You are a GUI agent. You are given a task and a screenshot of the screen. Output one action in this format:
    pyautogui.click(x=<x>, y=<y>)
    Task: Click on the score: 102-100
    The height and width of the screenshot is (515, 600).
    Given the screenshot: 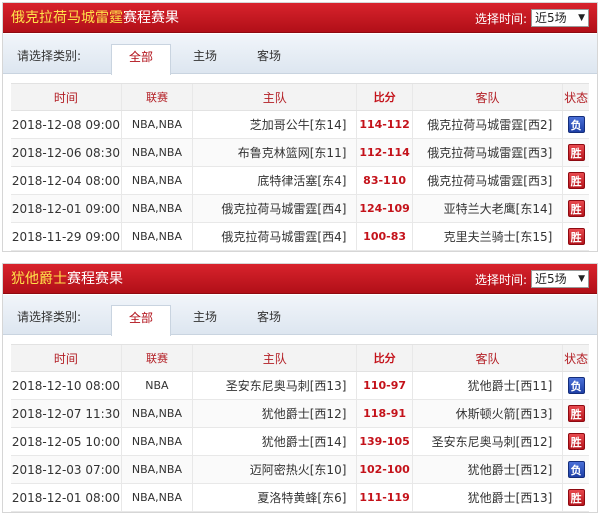 What is the action you would take?
    pyautogui.click(x=385, y=469)
    